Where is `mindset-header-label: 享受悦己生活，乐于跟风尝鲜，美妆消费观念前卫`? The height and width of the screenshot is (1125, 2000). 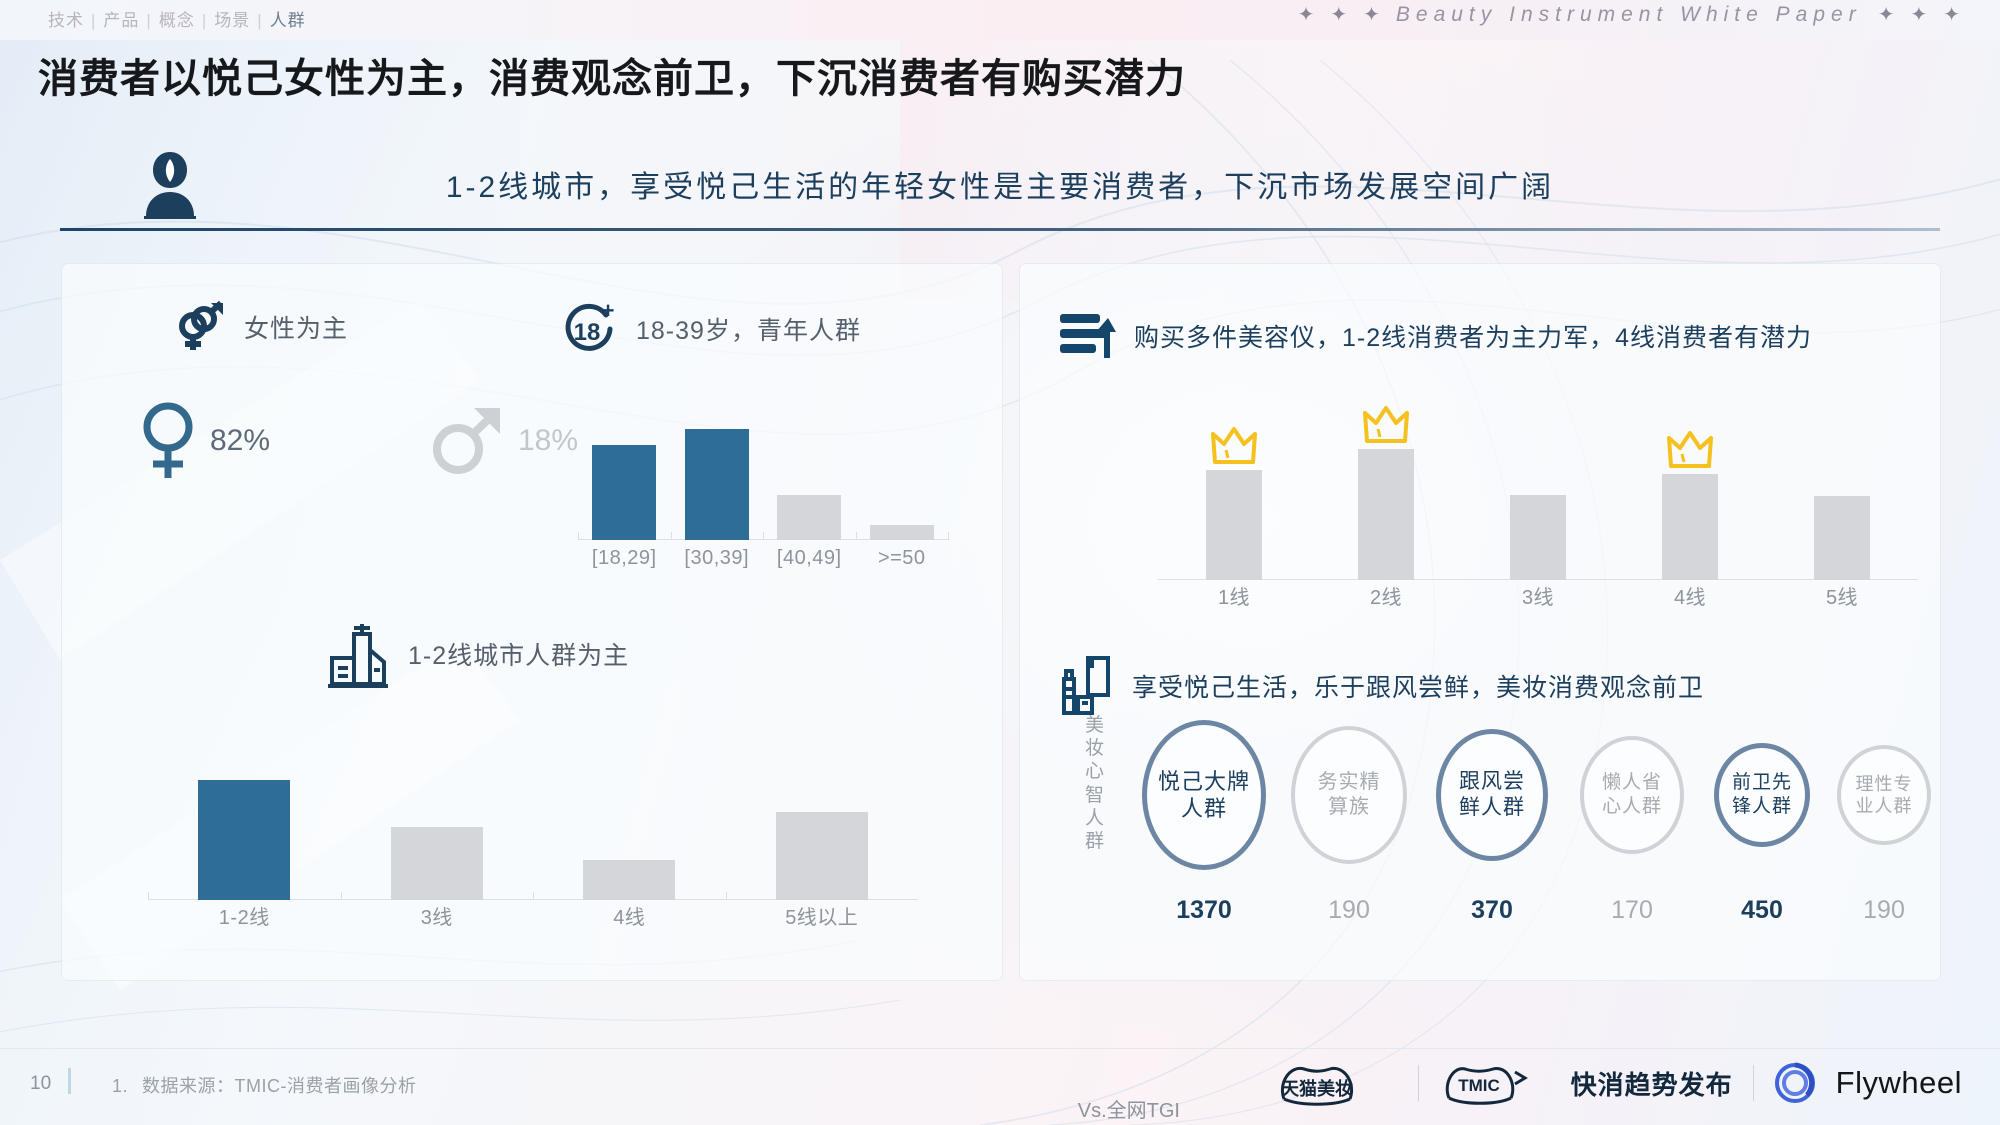
mindset-header-label: 享受悦己生活，乐于跟风尝鲜，美妆消费观念前卫 is located at coordinates (1418, 688).